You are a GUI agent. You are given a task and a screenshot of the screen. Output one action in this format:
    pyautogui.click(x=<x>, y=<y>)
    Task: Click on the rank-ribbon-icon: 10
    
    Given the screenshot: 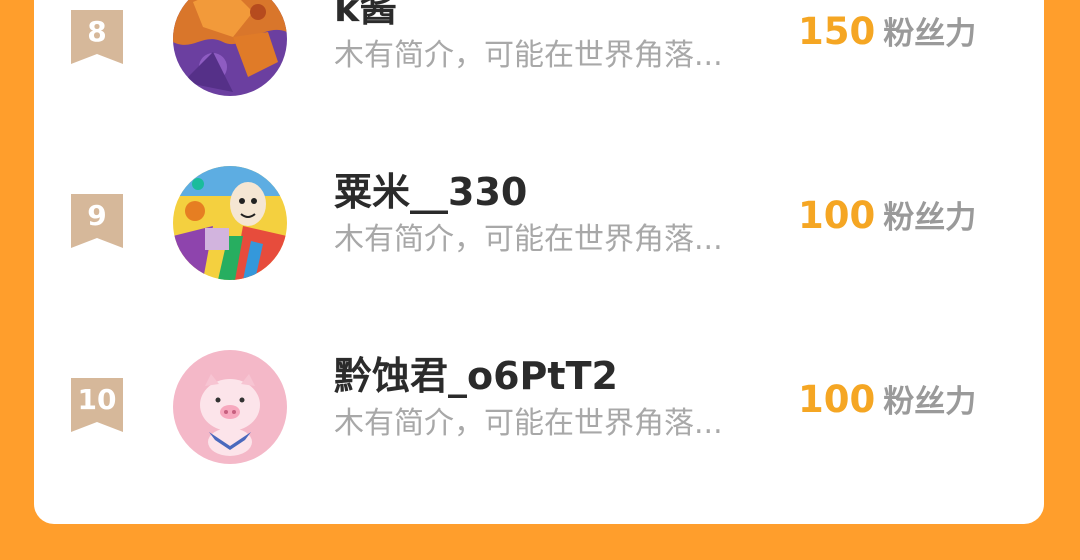 What is the action you would take?
    pyautogui.click(x=97, y=405)
    